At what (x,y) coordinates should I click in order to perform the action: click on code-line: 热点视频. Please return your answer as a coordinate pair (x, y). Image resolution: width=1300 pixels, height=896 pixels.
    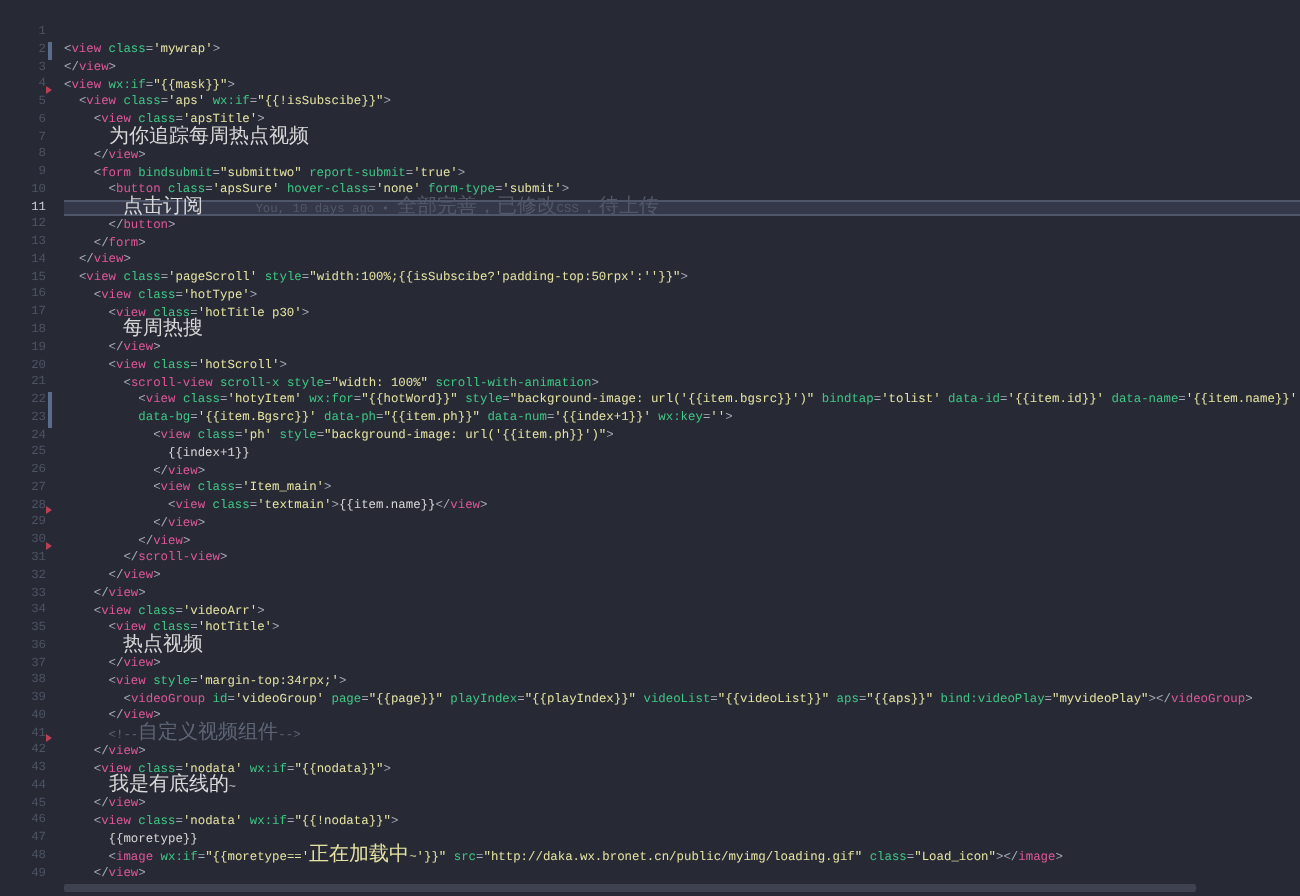
    Looking at the image, I should click on (162, 646).